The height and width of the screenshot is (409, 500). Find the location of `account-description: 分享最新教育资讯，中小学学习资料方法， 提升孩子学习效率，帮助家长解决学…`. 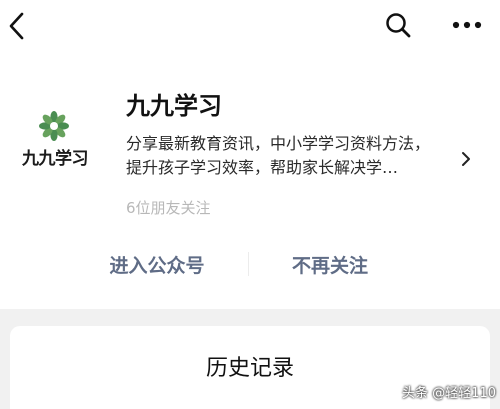

account-description: 分享最新教育资讯，中小学学习资料方法， 提升孩子学习效率，帮助家长解决学… is located at coordinates (295, 156).